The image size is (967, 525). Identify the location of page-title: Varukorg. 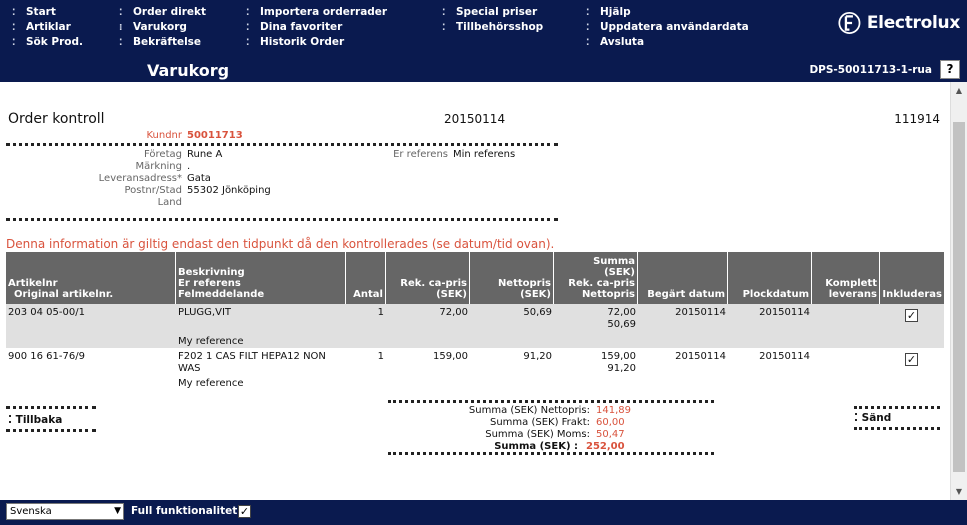
(188, 70).